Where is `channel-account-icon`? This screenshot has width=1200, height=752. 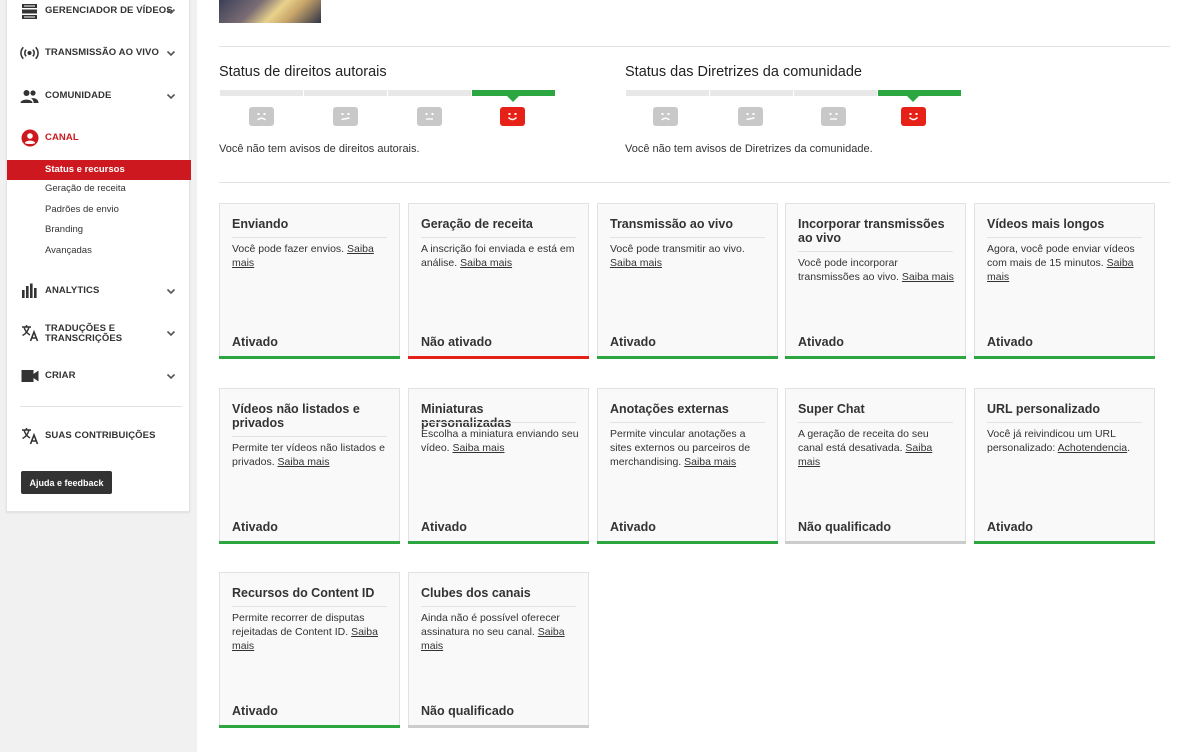
channel-account-icon is located at coordinates (29, 138).